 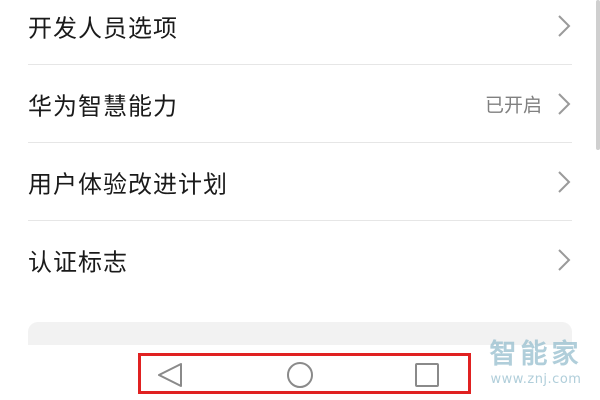 What do you see at coordinates (513, 105) in the screenshot?
I see `settings-item-value: 已开启` at bounding box center [513, 105].